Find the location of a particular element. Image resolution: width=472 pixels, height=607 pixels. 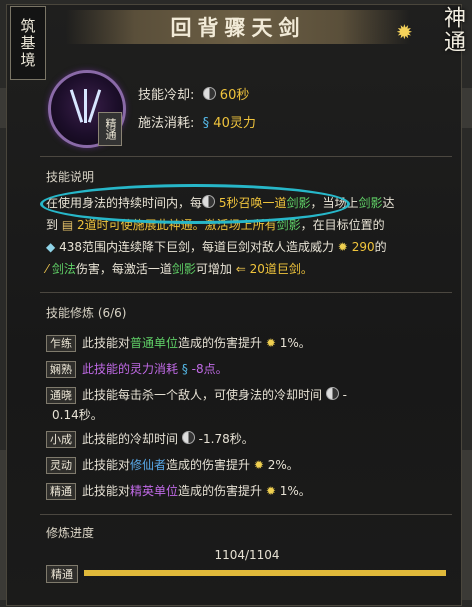

cultivation-row: 通晓 此技能每击杀一个敌人，可使身法的冷却时间 - is located at coordinates (196, 395).